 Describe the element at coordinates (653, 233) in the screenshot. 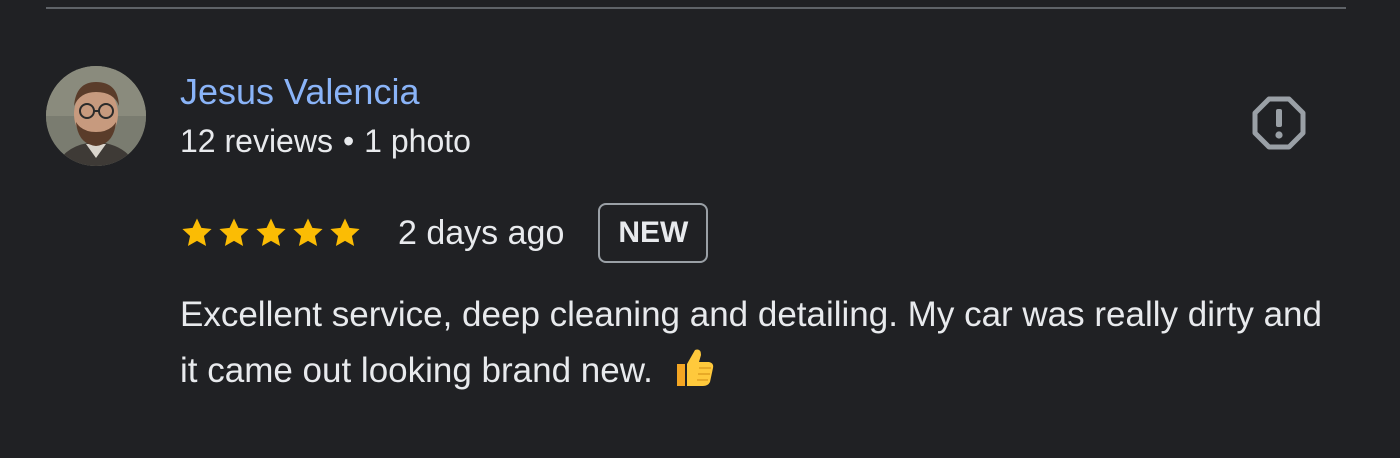

I see `new-badge: NEW` at that location.